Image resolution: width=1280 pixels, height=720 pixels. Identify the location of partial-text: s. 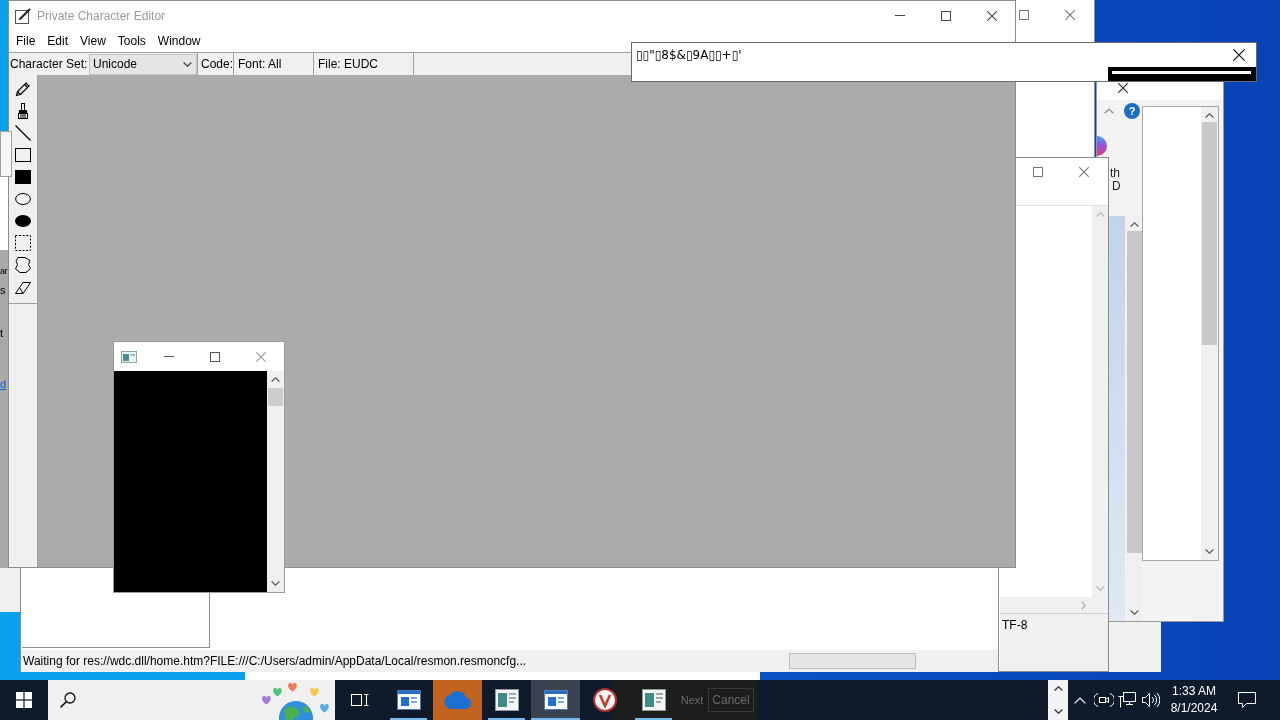
(3, 290).